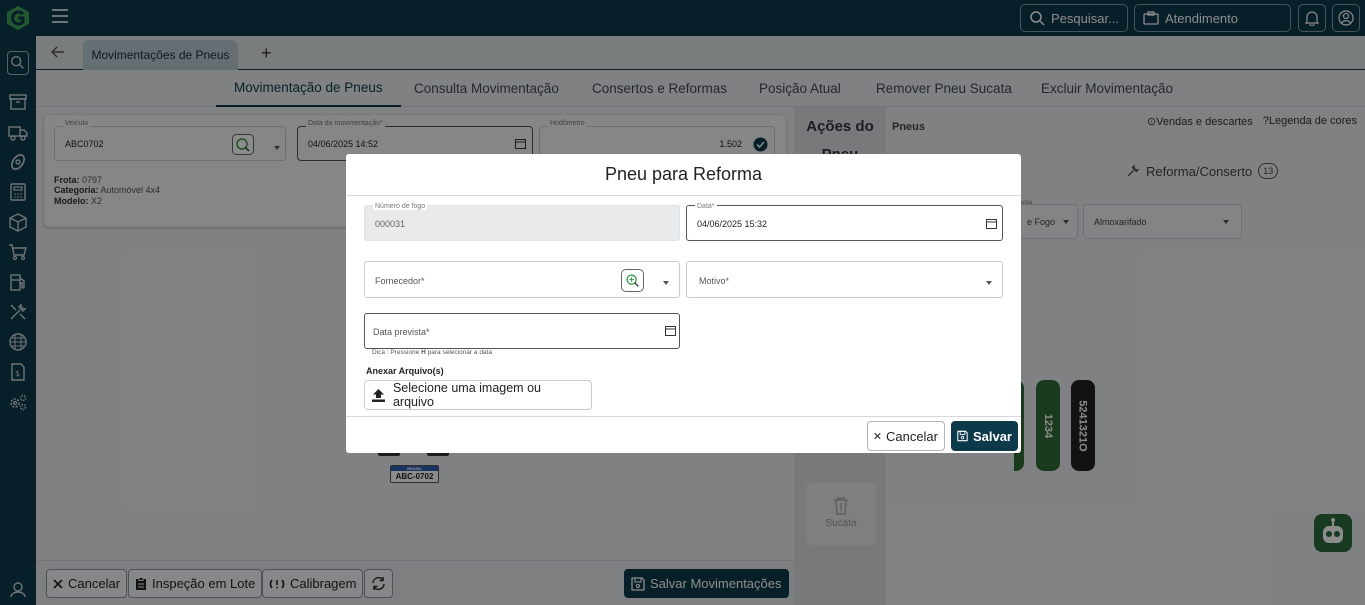  I want to click on hint-suffix: para selecionar a data, so click(458, 352).